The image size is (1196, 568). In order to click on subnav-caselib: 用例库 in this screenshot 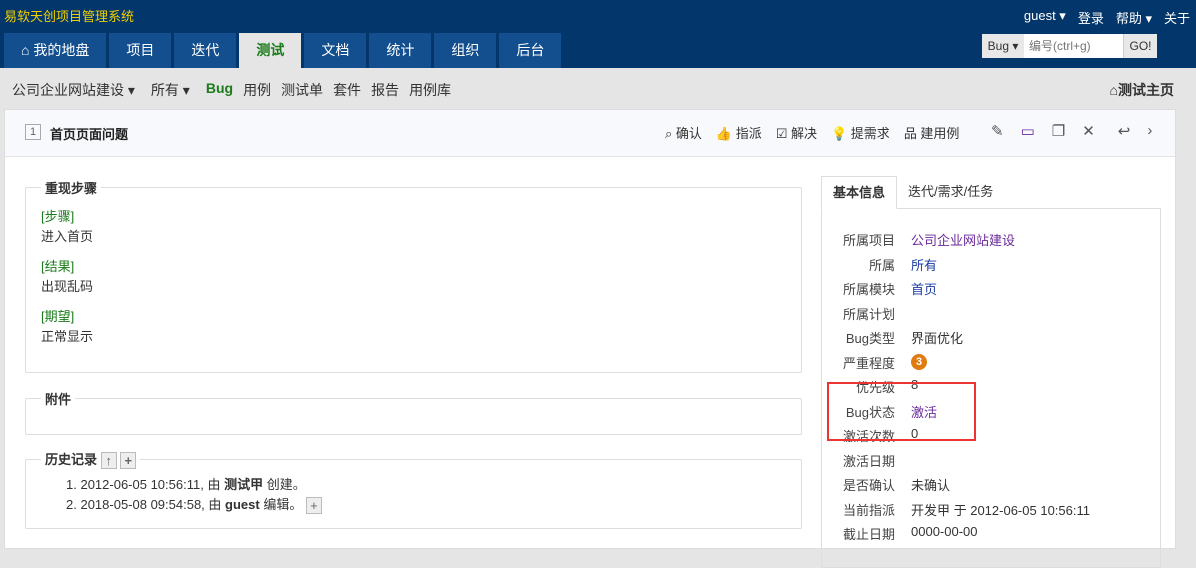, I will do `click(430, 90)`.